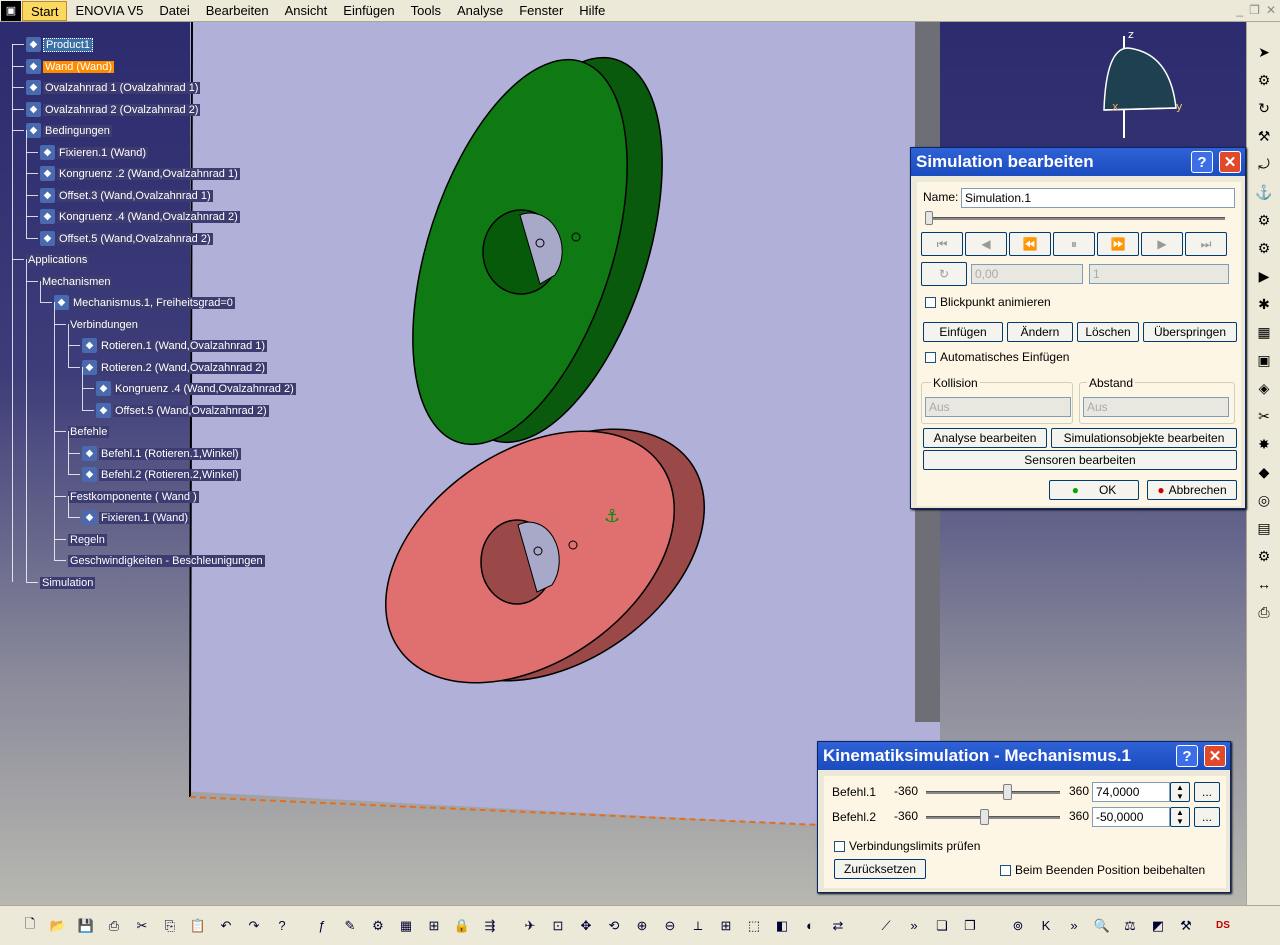  What do you see at coordinates (1135, 83) in the screenshot?
I see `compass-widget: z x y` at bounding box center [1135, 83].